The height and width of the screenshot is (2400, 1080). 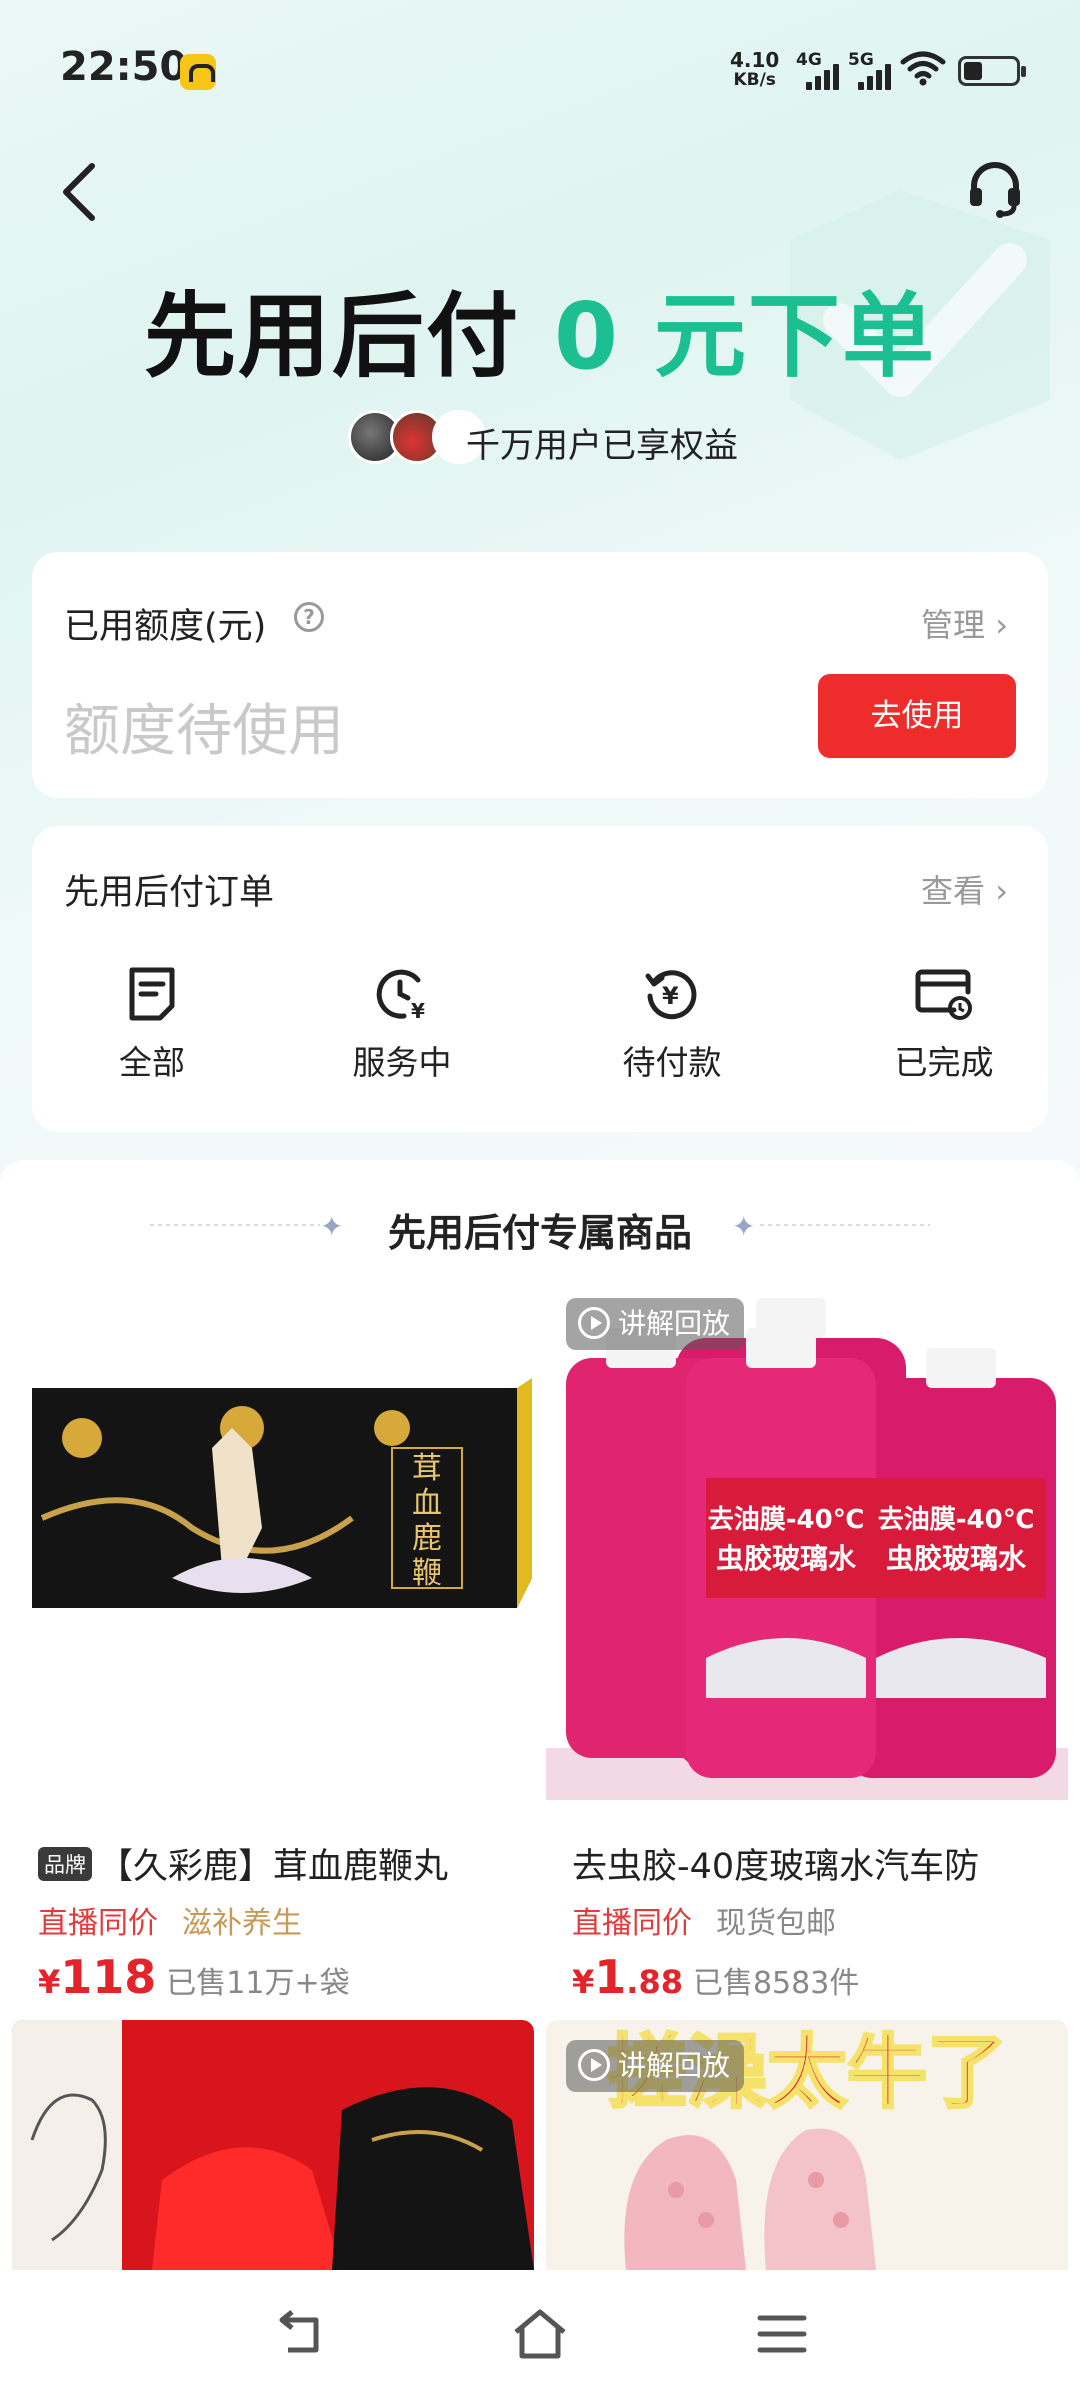 I want to click on order-tab-label: 服务中, so click(x=402, y=1062).